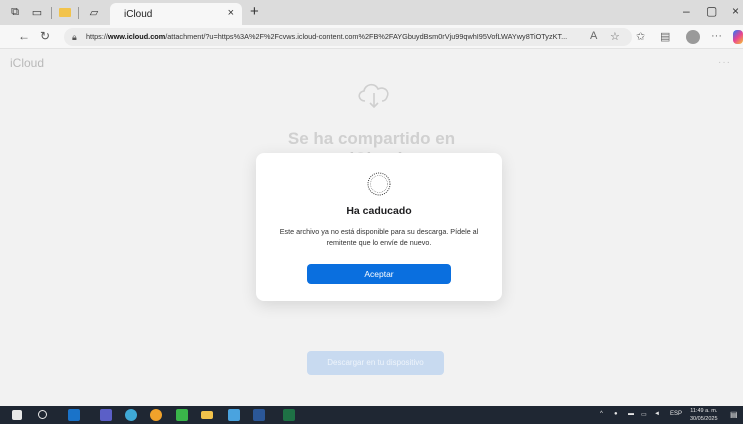 This screenshot has height=424, width=743. I want to click on language-indicator: ESP, so click(676, 414).